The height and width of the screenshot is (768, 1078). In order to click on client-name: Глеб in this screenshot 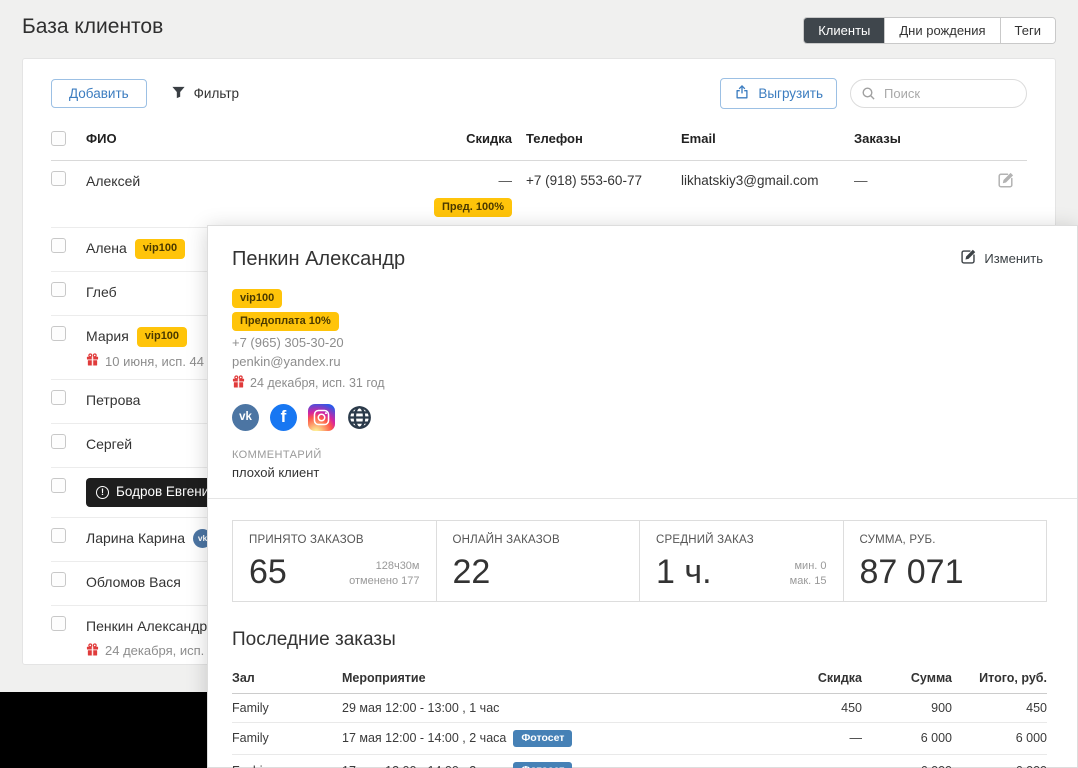, I will do `click(101, 292)`.